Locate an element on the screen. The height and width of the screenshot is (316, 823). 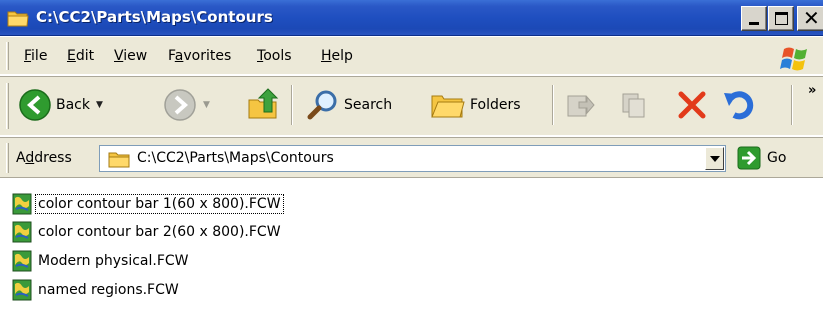
back-button: Back ▼ is located at coordinates (60, 105).